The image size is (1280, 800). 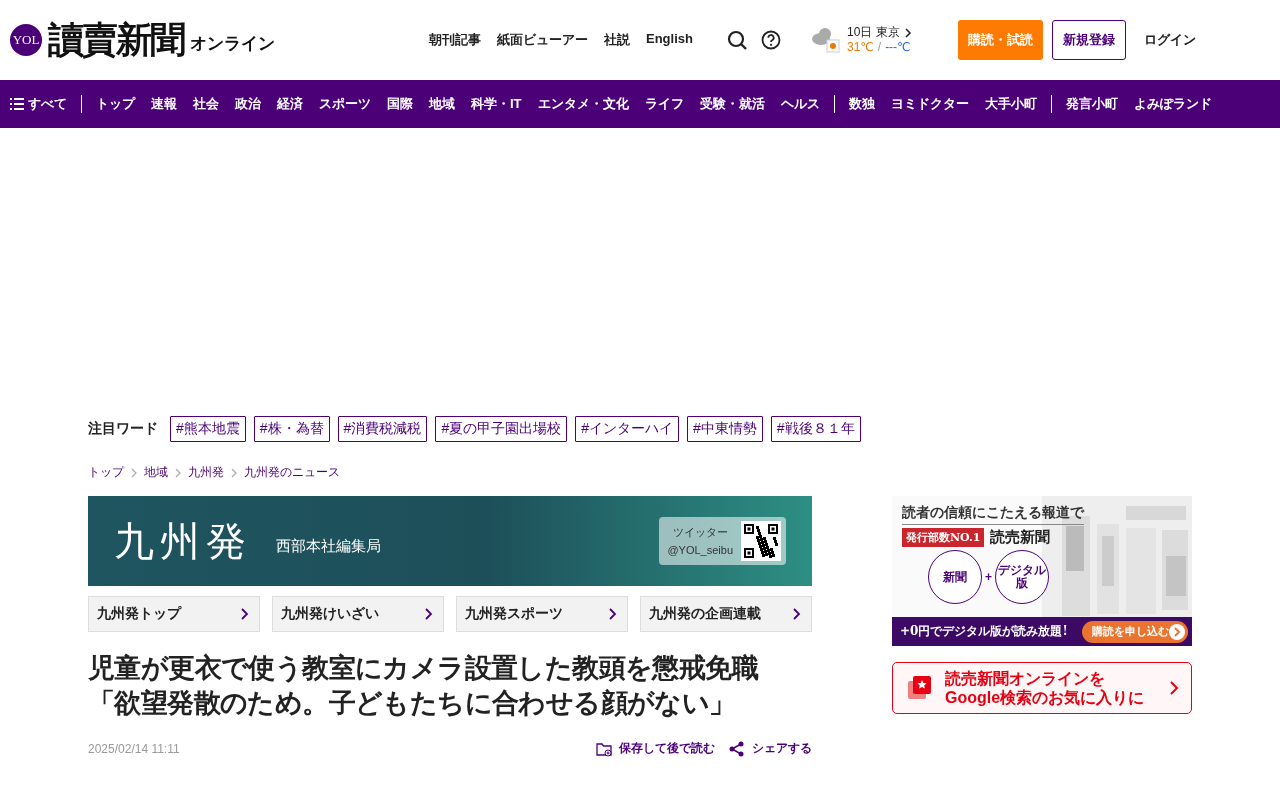 What do you see at coordinates (770, 748) in the screenshot?
I see `share-link: シェアする` at bounding box center [770, 748].